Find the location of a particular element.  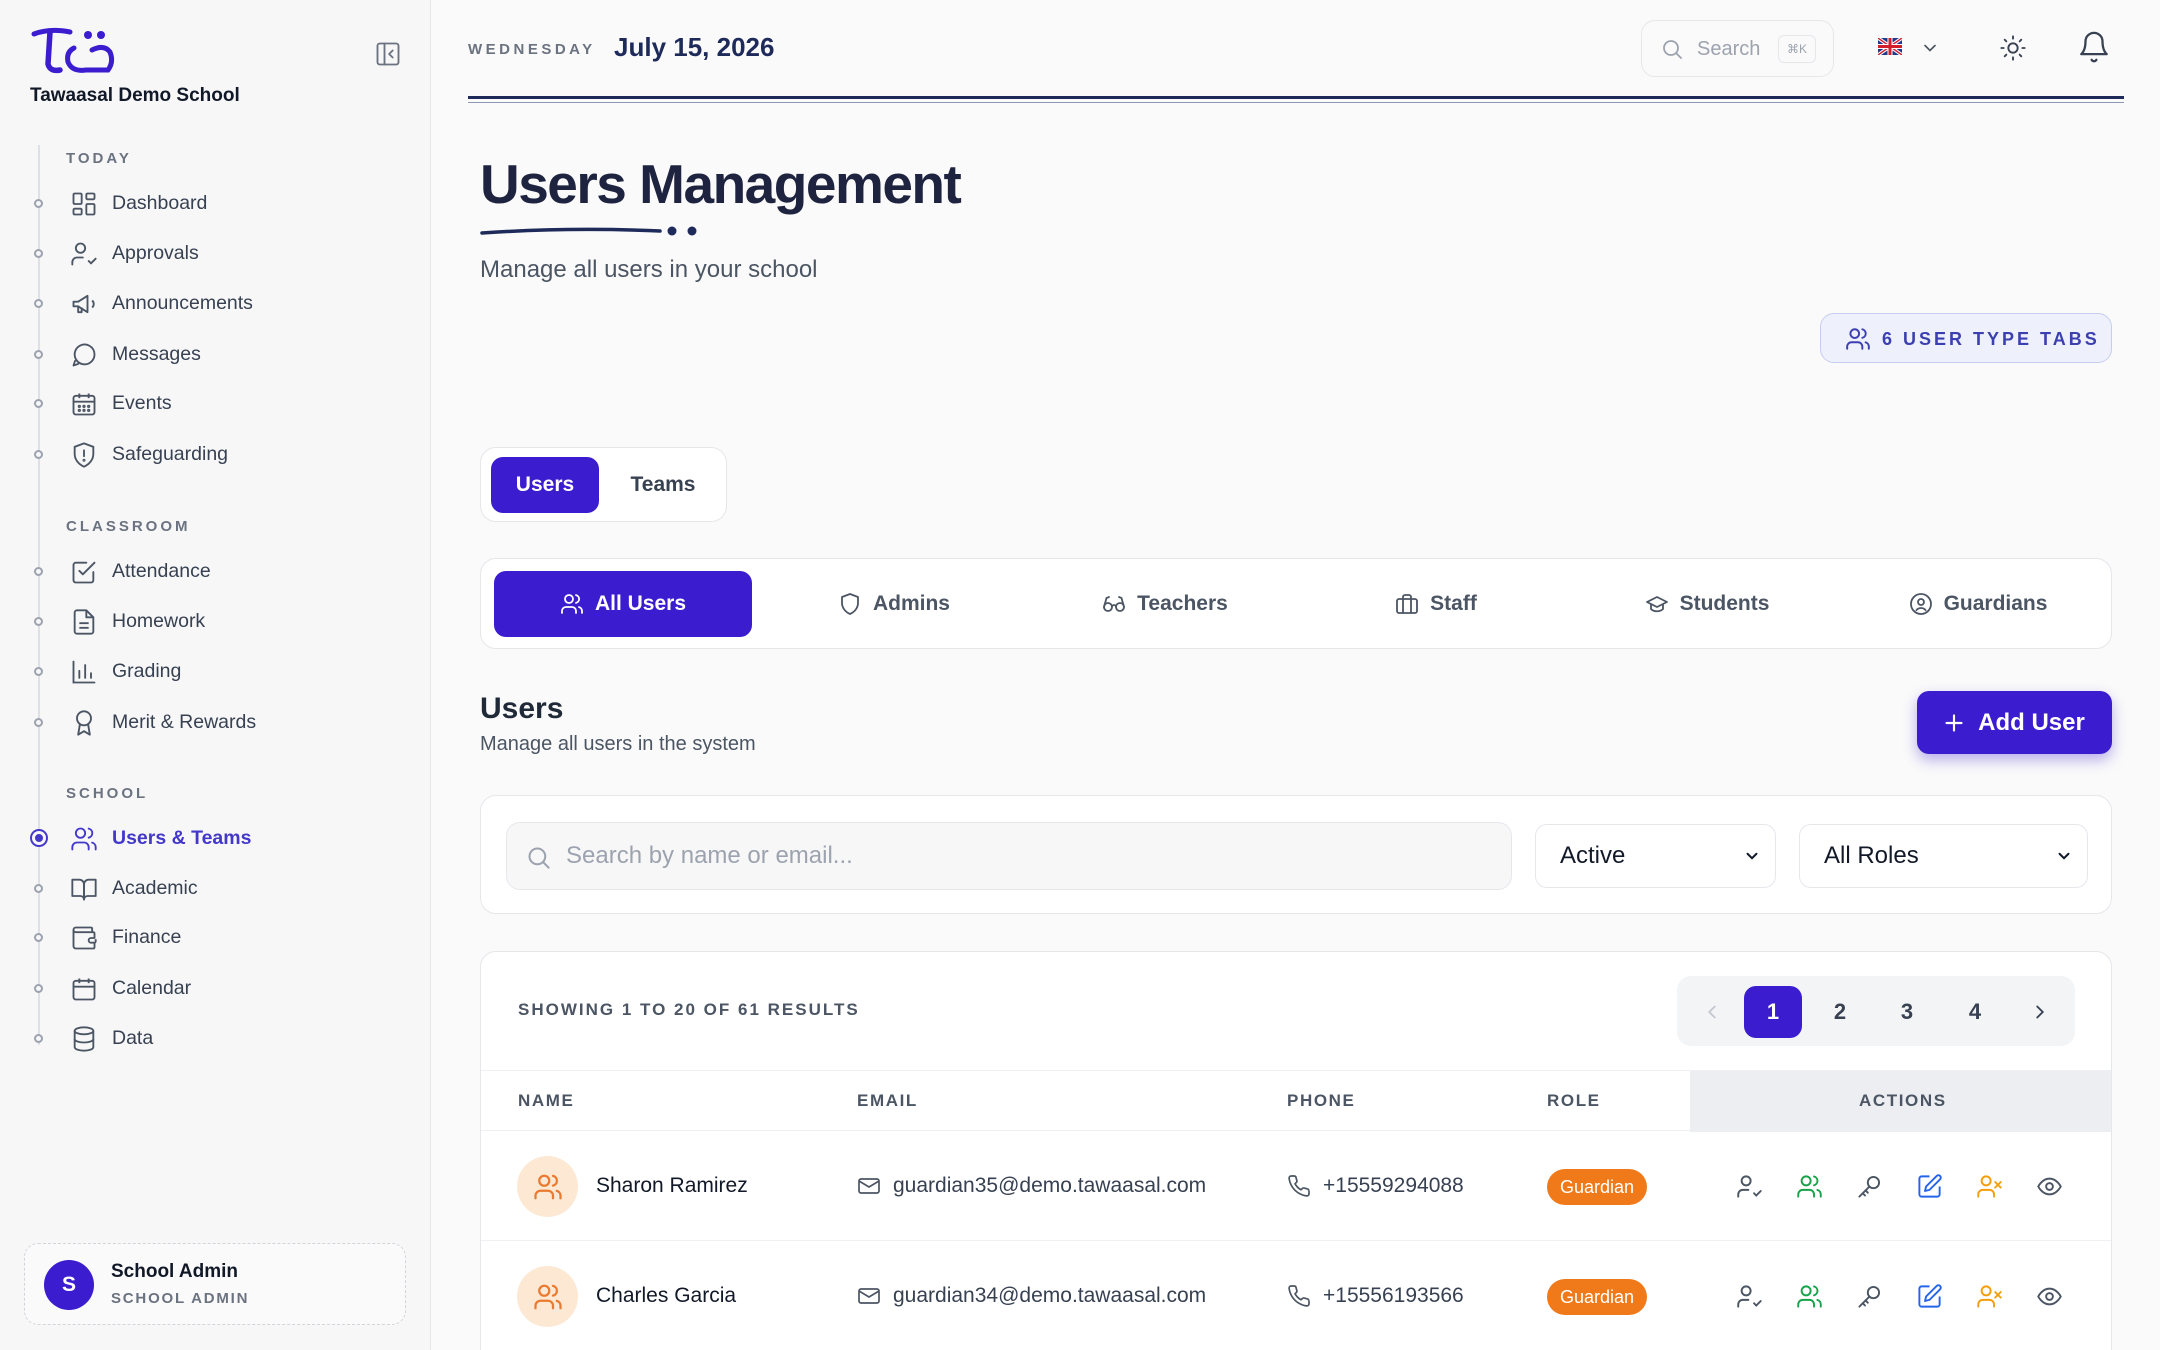

next-page-button is located at coordinates (2040, 1012).